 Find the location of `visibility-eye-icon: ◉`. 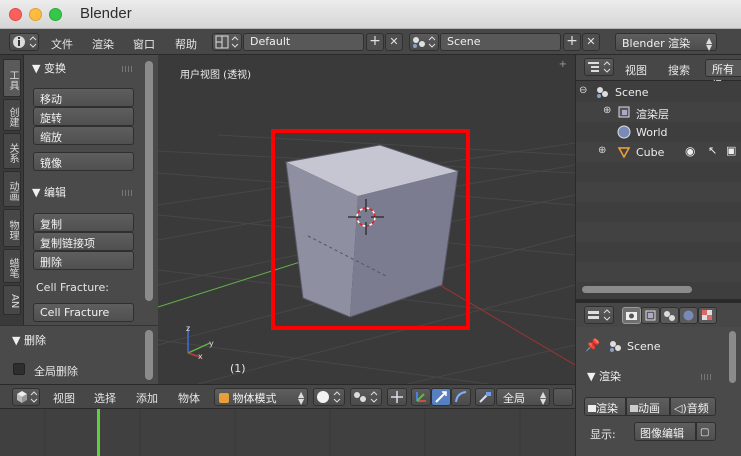

visibility-eye-icon: ◉ is located at coordinates (690, 151).